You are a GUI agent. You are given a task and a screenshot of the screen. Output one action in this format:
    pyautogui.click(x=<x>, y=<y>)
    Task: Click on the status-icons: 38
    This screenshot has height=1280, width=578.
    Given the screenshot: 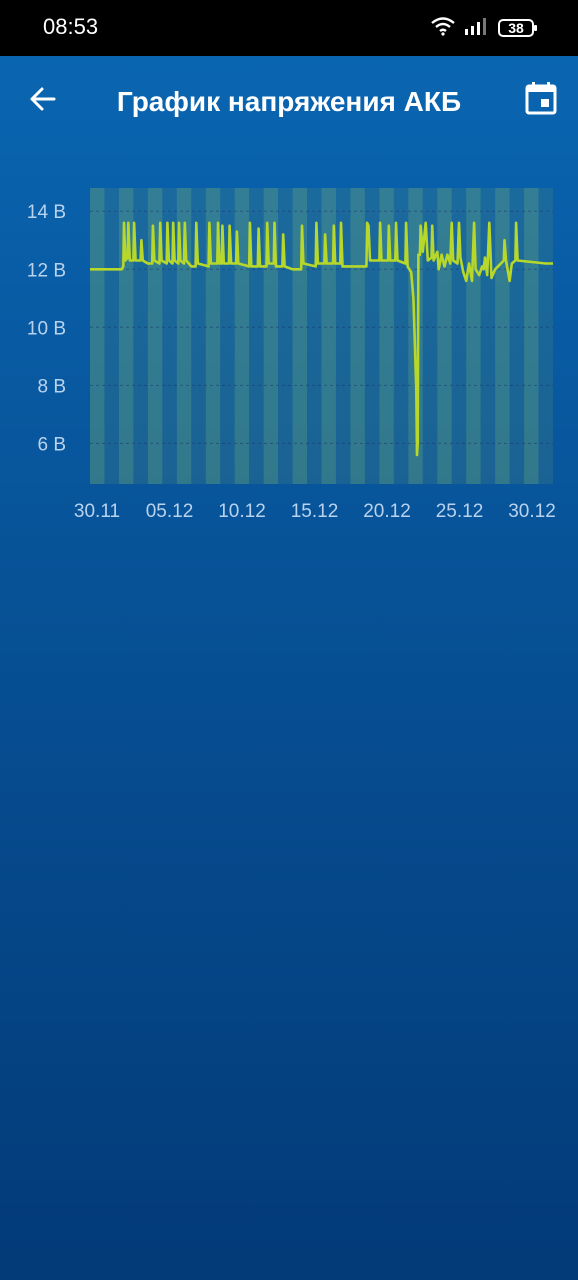 What is the action you would take?
    pyautogui.click(x=483, y=28)
    